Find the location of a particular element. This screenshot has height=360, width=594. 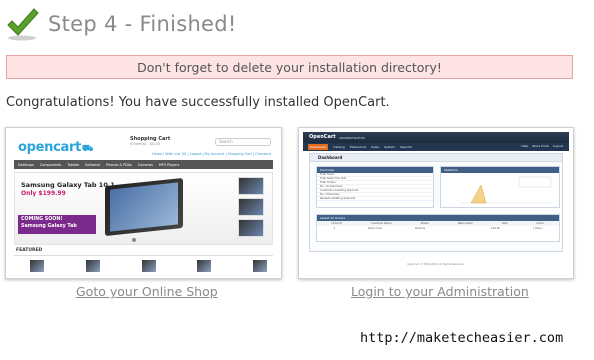

cart-sub: 0 item(s) - $0.00 is located at coordinates (145, 144).